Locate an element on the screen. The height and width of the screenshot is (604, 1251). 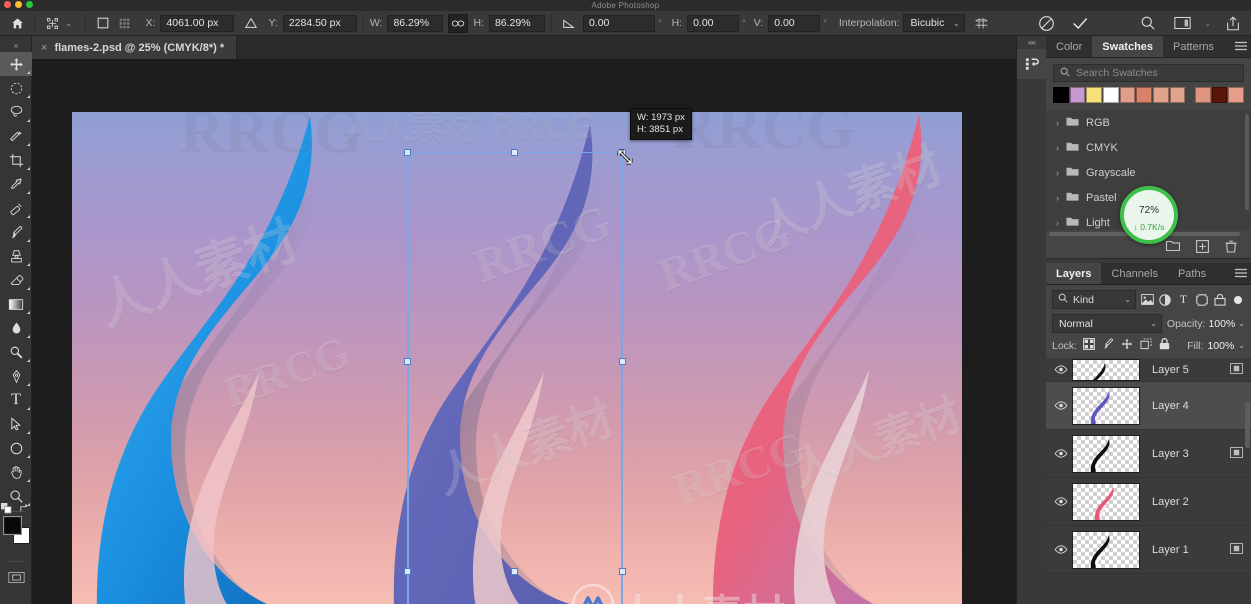
crop-tool is located at coordinates (16, 160).